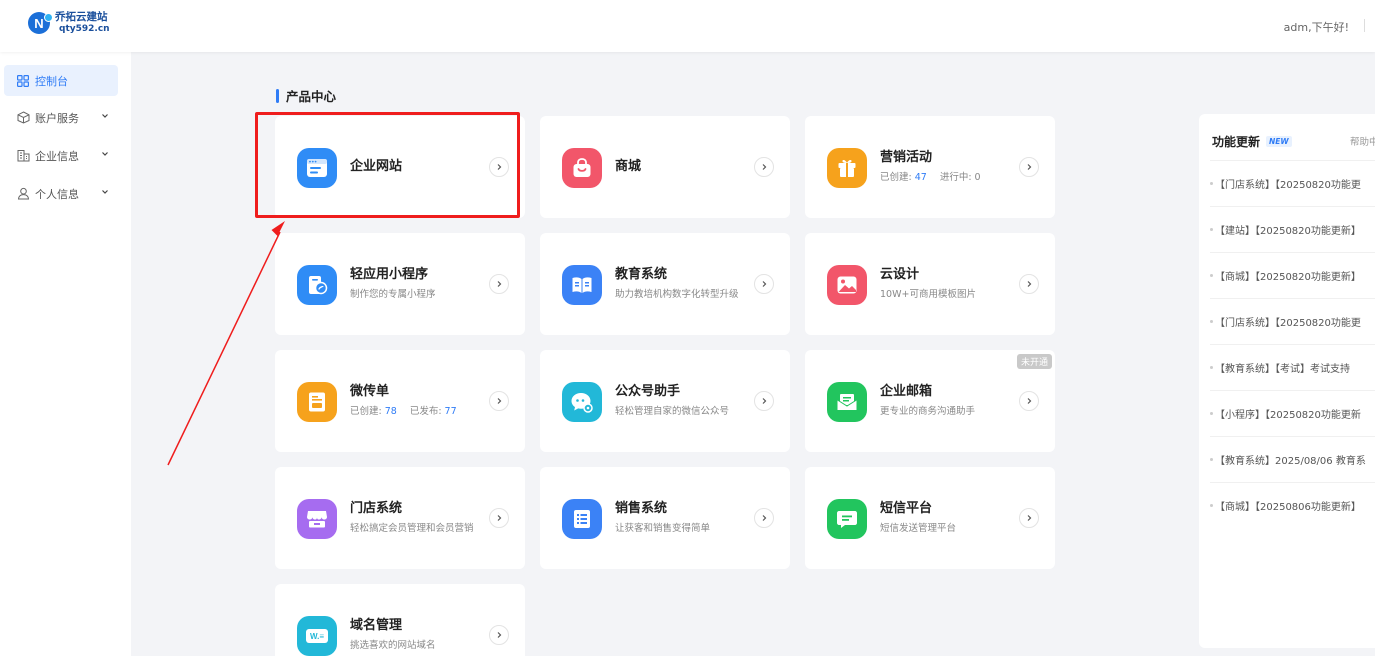  I want to click on dashboard-grid-icon, so click(23, 81).